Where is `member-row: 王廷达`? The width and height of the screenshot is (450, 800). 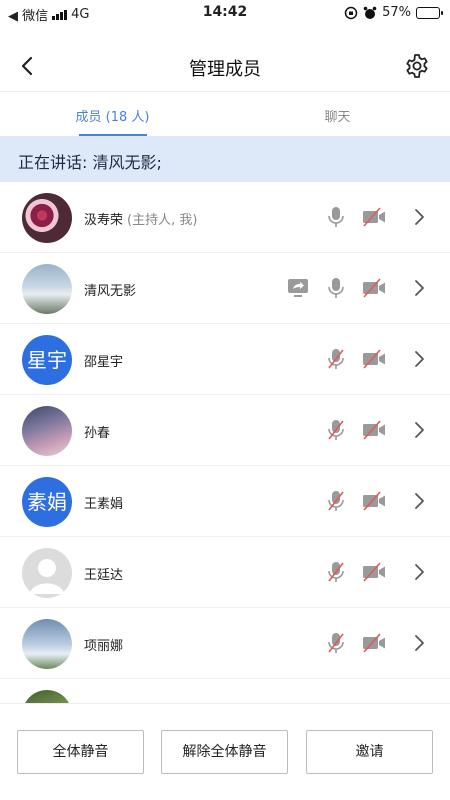 member-row: 王廷达 is located at coordinates (225, 572).